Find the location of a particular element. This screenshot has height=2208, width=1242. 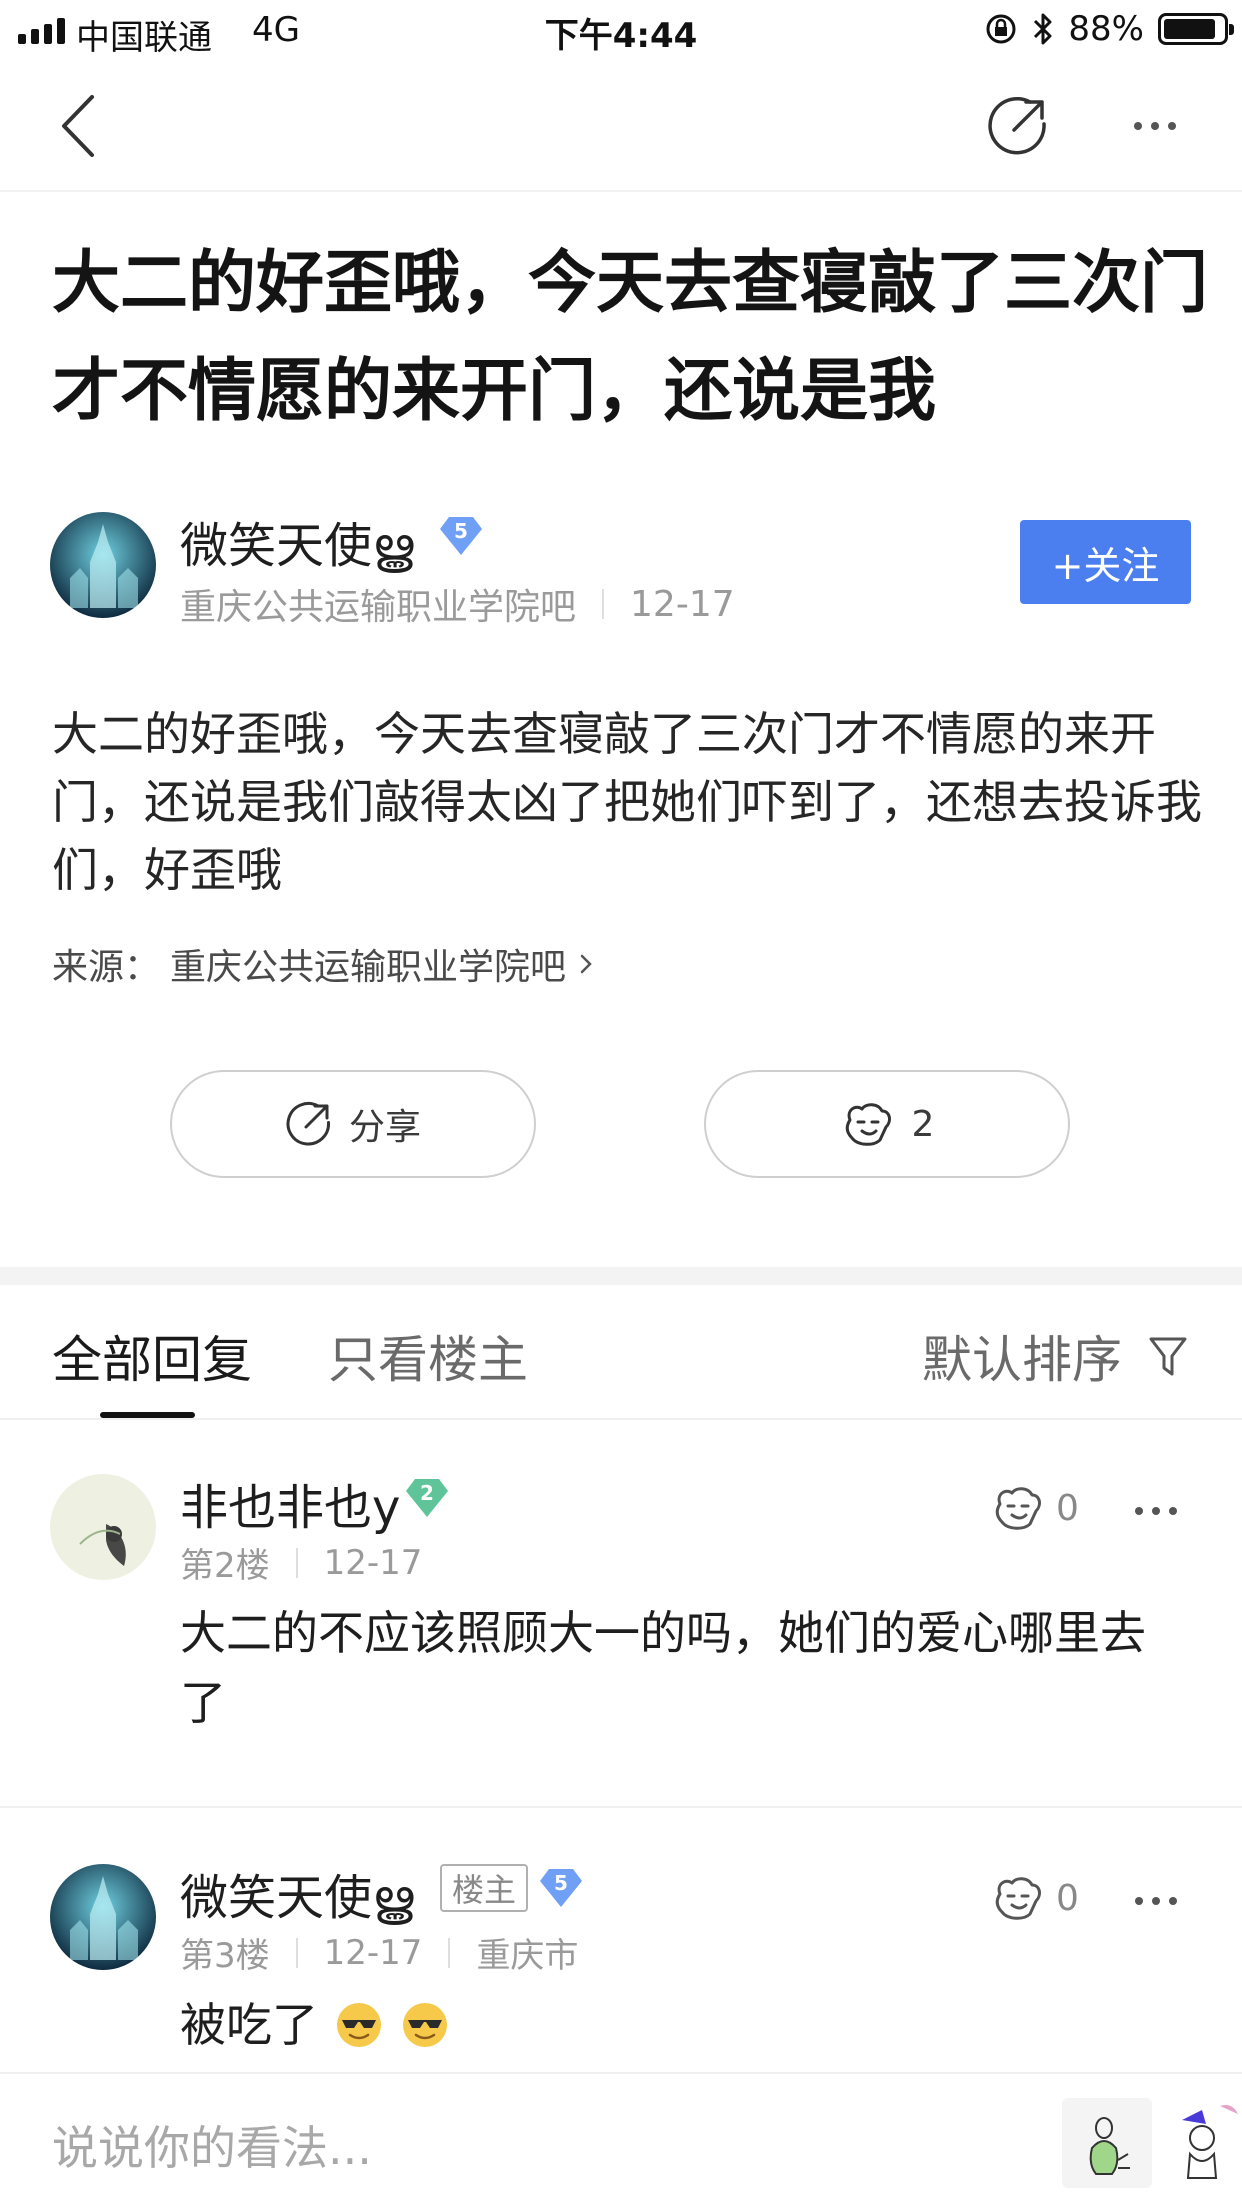

reply-content: 被吃了 is located at coordinates (315, 2025).